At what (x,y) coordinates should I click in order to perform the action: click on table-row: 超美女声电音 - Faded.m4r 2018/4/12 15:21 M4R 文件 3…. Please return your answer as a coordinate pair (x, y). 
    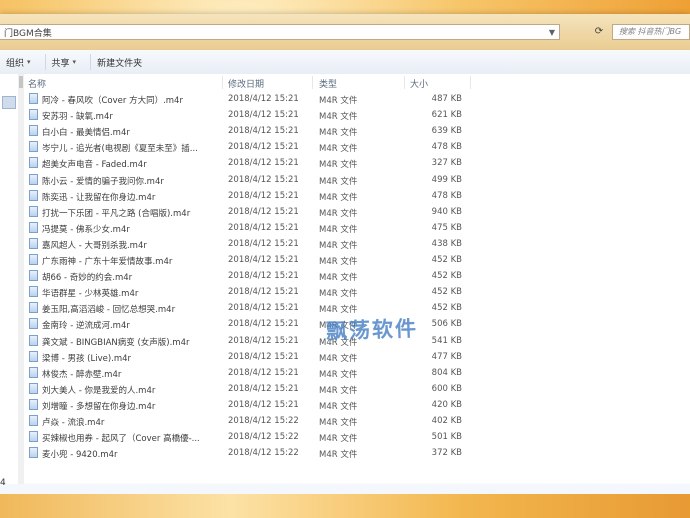
    Looking at the image, I should click on (357, 163).